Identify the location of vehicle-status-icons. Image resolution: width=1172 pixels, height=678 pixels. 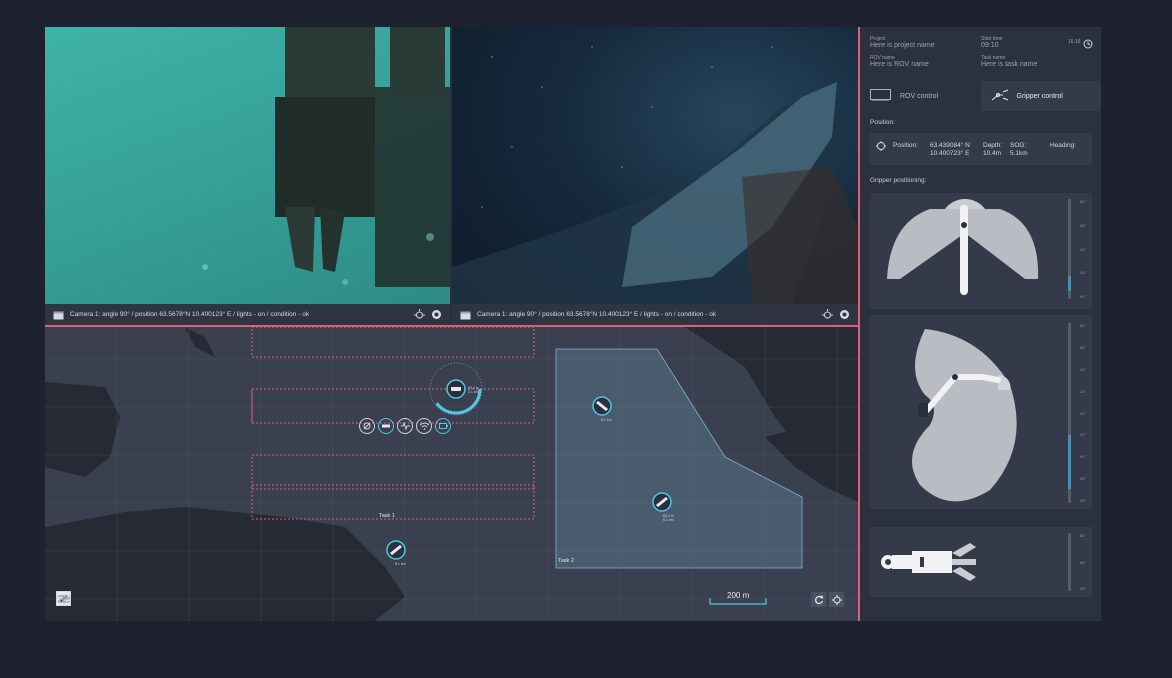
(405, 426).